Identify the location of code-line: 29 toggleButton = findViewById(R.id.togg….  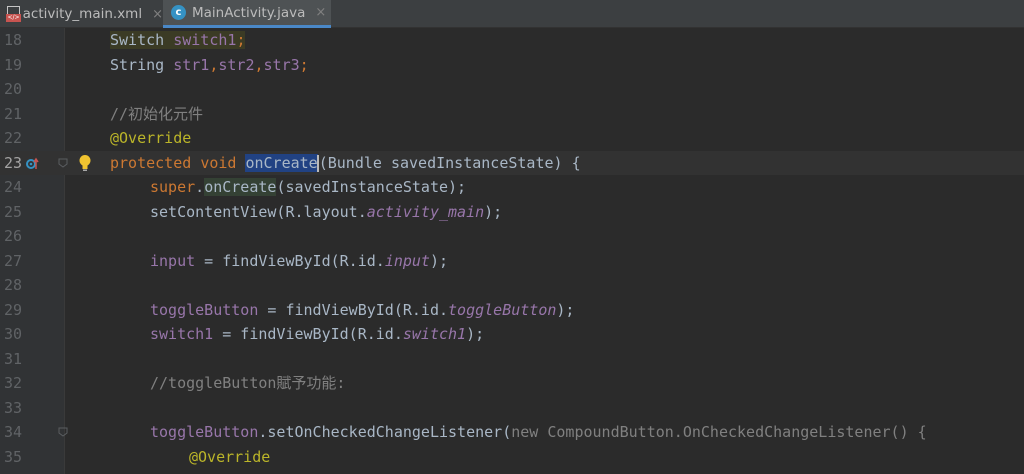
(512, 310).